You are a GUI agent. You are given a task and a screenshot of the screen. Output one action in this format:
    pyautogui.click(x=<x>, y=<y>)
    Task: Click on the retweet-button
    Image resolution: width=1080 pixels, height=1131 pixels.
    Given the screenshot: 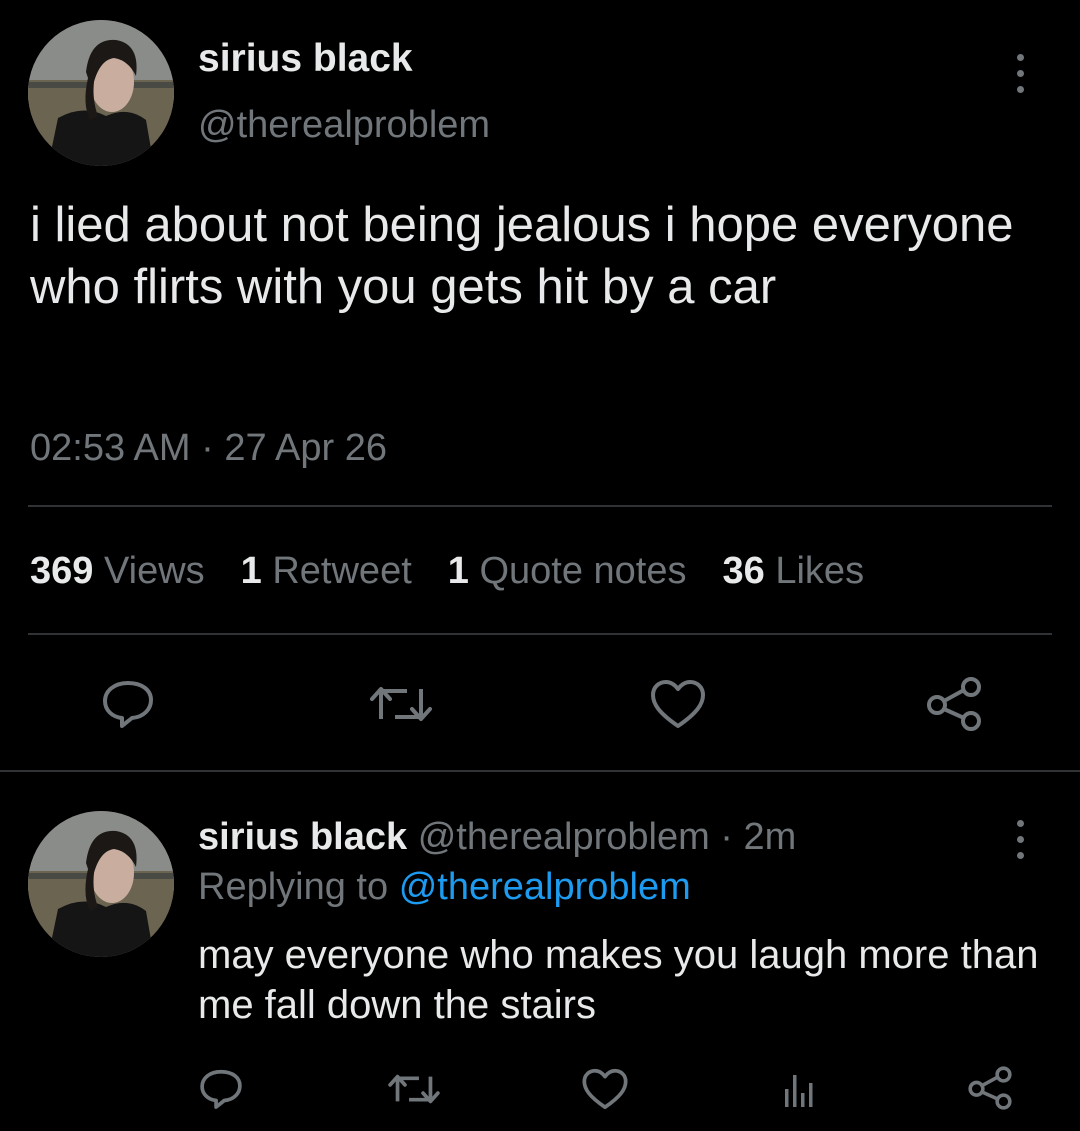 What is the action you would take?
    pyautogui.click(x=401, y=704)
    